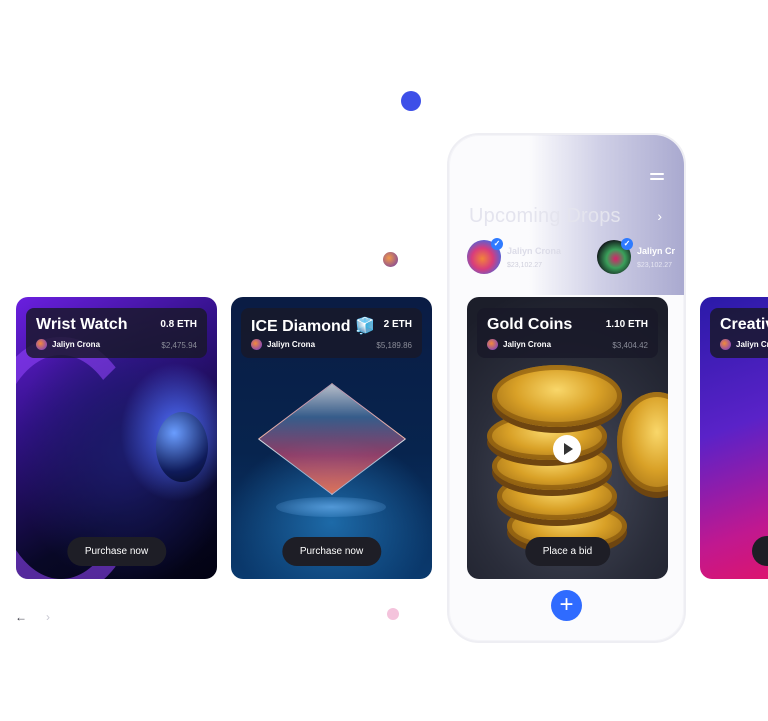 The width and height of the screenshot is (768, 721). I want to click on card-price-eth: 1.10 ETH, so click(626, 324).